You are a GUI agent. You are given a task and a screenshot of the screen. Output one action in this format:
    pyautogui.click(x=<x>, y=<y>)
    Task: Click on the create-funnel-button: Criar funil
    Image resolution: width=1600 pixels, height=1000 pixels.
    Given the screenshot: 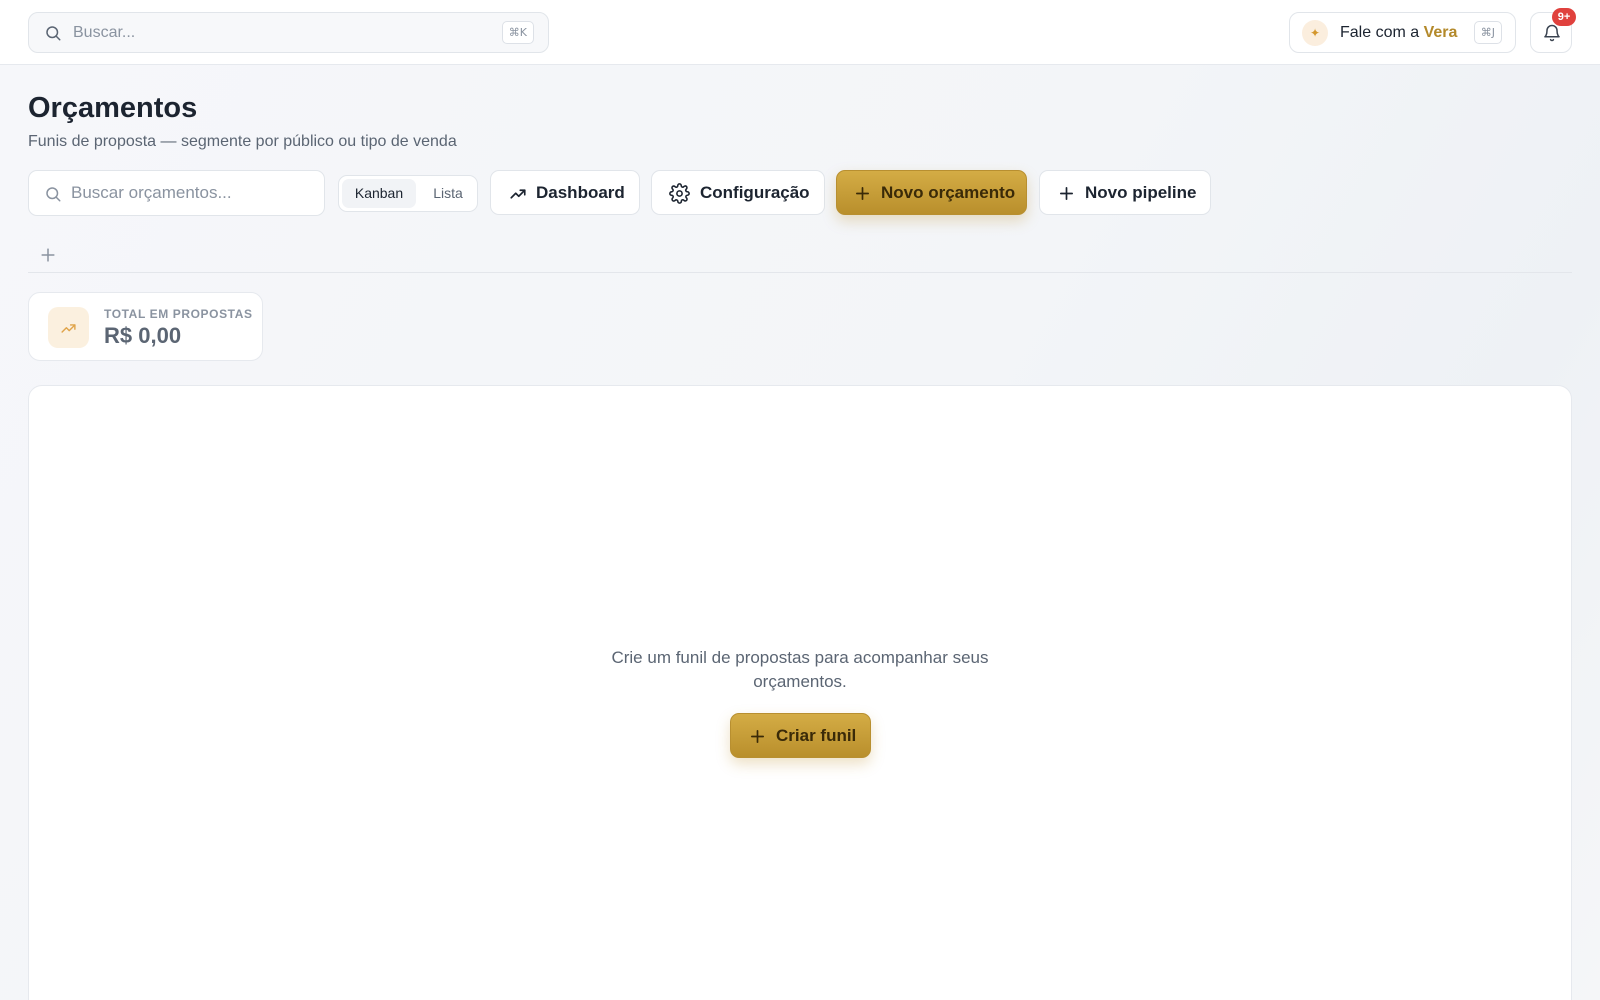 What is the action you would take?
    pyautogui.click(x=800, y=735)
    